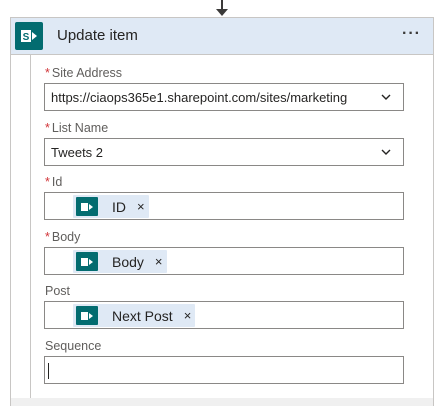 The image size is (444, 406). What do you see at coordinates (119, 206) in the screenshot?
I see `token-label: ID` at bounding box center [119, 206].